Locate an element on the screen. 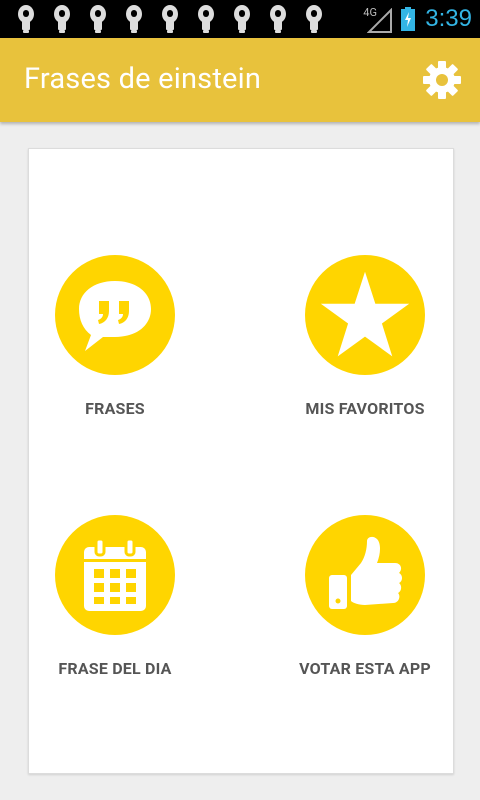 Image resolution: width=480 pixels, height=800 pixels. favoritos-icon-circle is located at coordinates (365, 315).